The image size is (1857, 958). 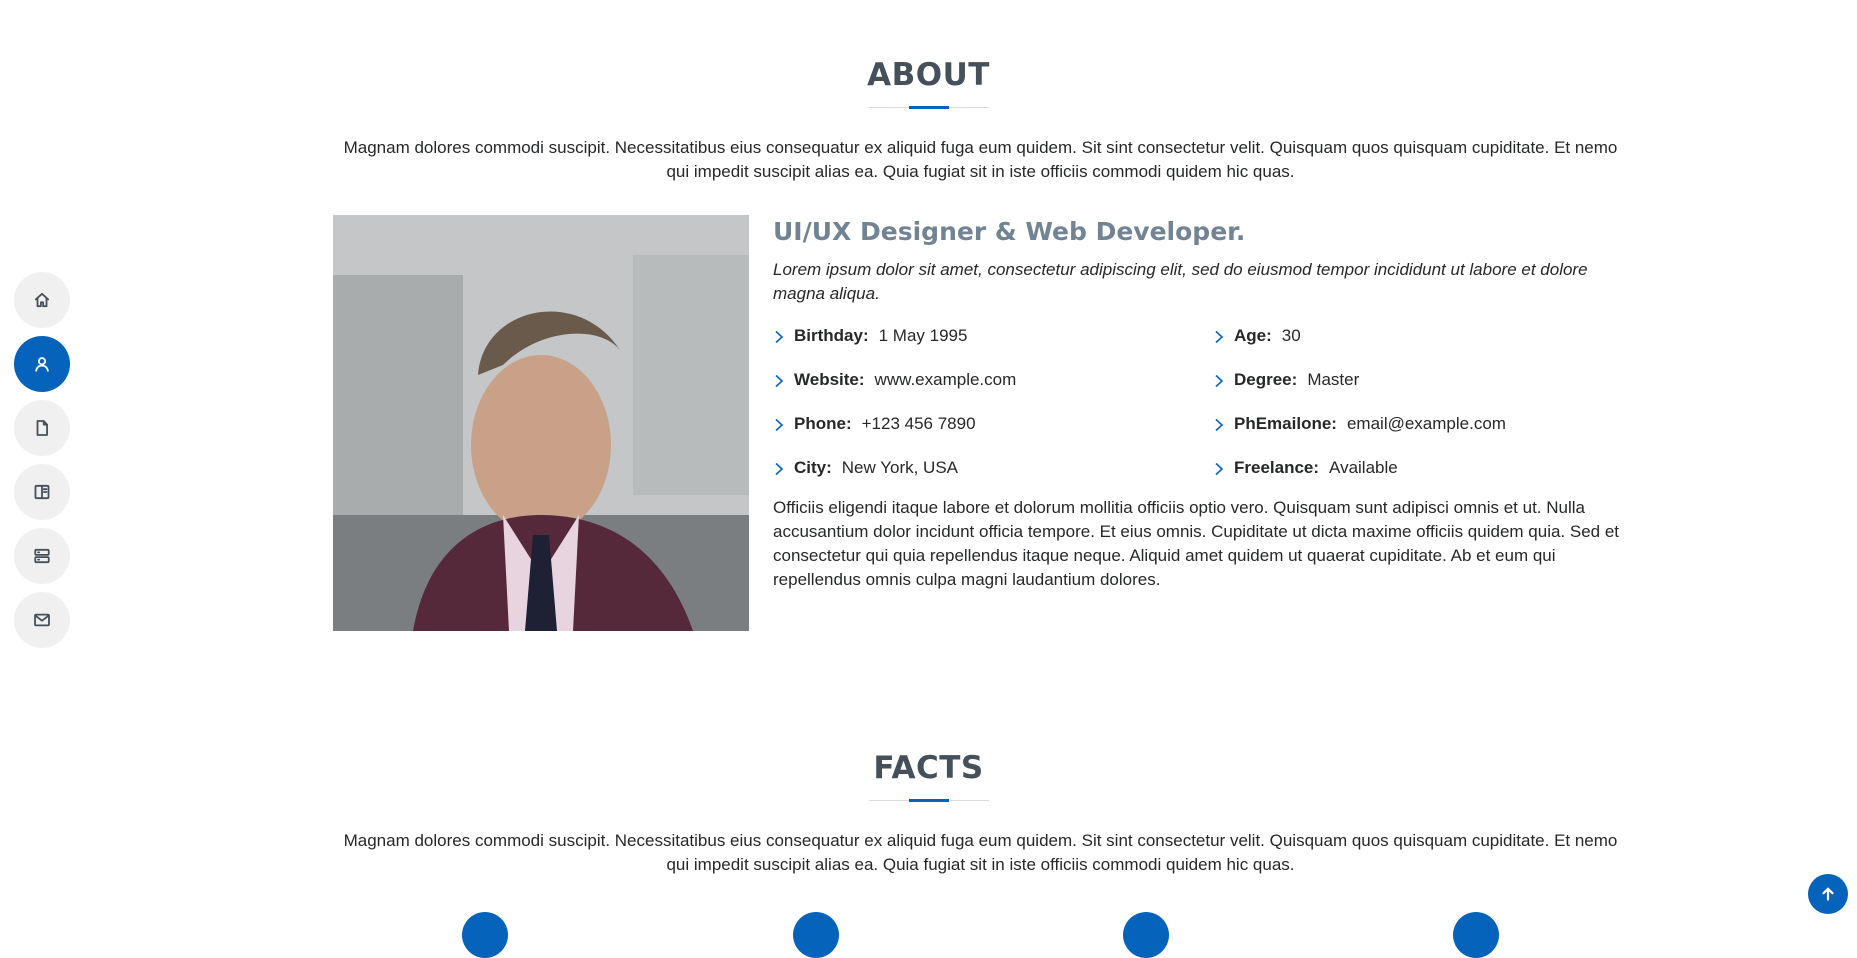 What do you see at coordinates (928, 768) in the screenshot?
I see `facts-title: FACTS` at bounding box center [928, 768].